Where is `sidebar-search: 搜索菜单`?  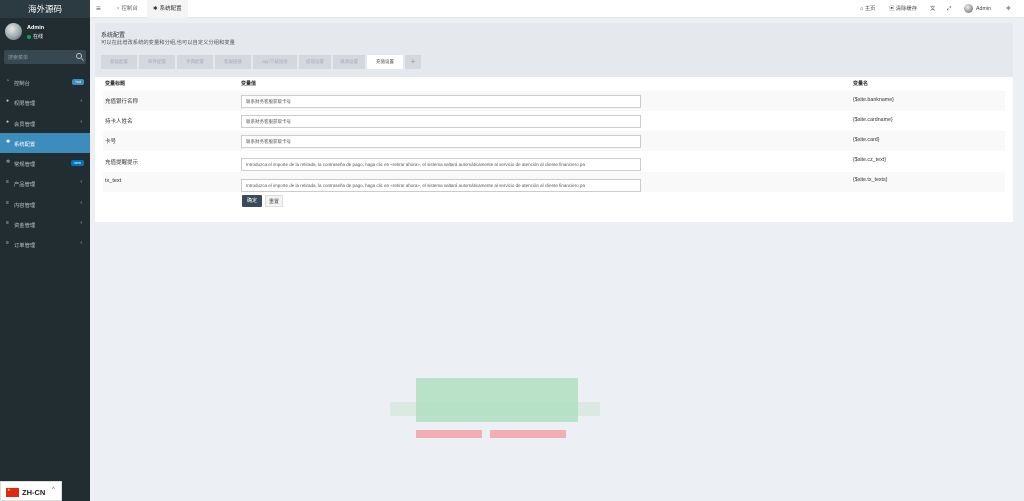 sidebar-search: 搜索菜单 is located at coordinates (45, 57).